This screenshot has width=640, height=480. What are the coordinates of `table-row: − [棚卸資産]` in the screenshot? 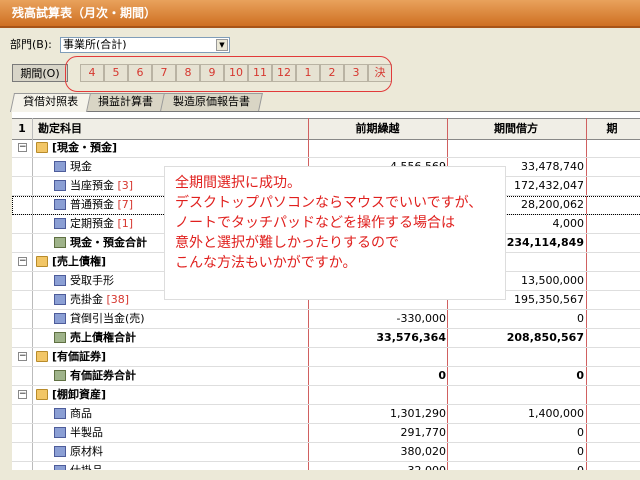 It's located at (326, 395).